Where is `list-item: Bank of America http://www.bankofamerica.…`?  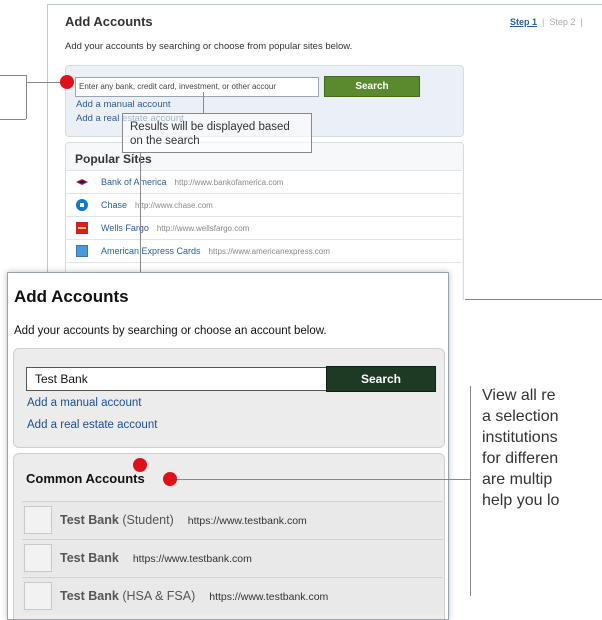
list-item: Bank of America http://www.bankofamerica.… is located at coordinates (264, 181).